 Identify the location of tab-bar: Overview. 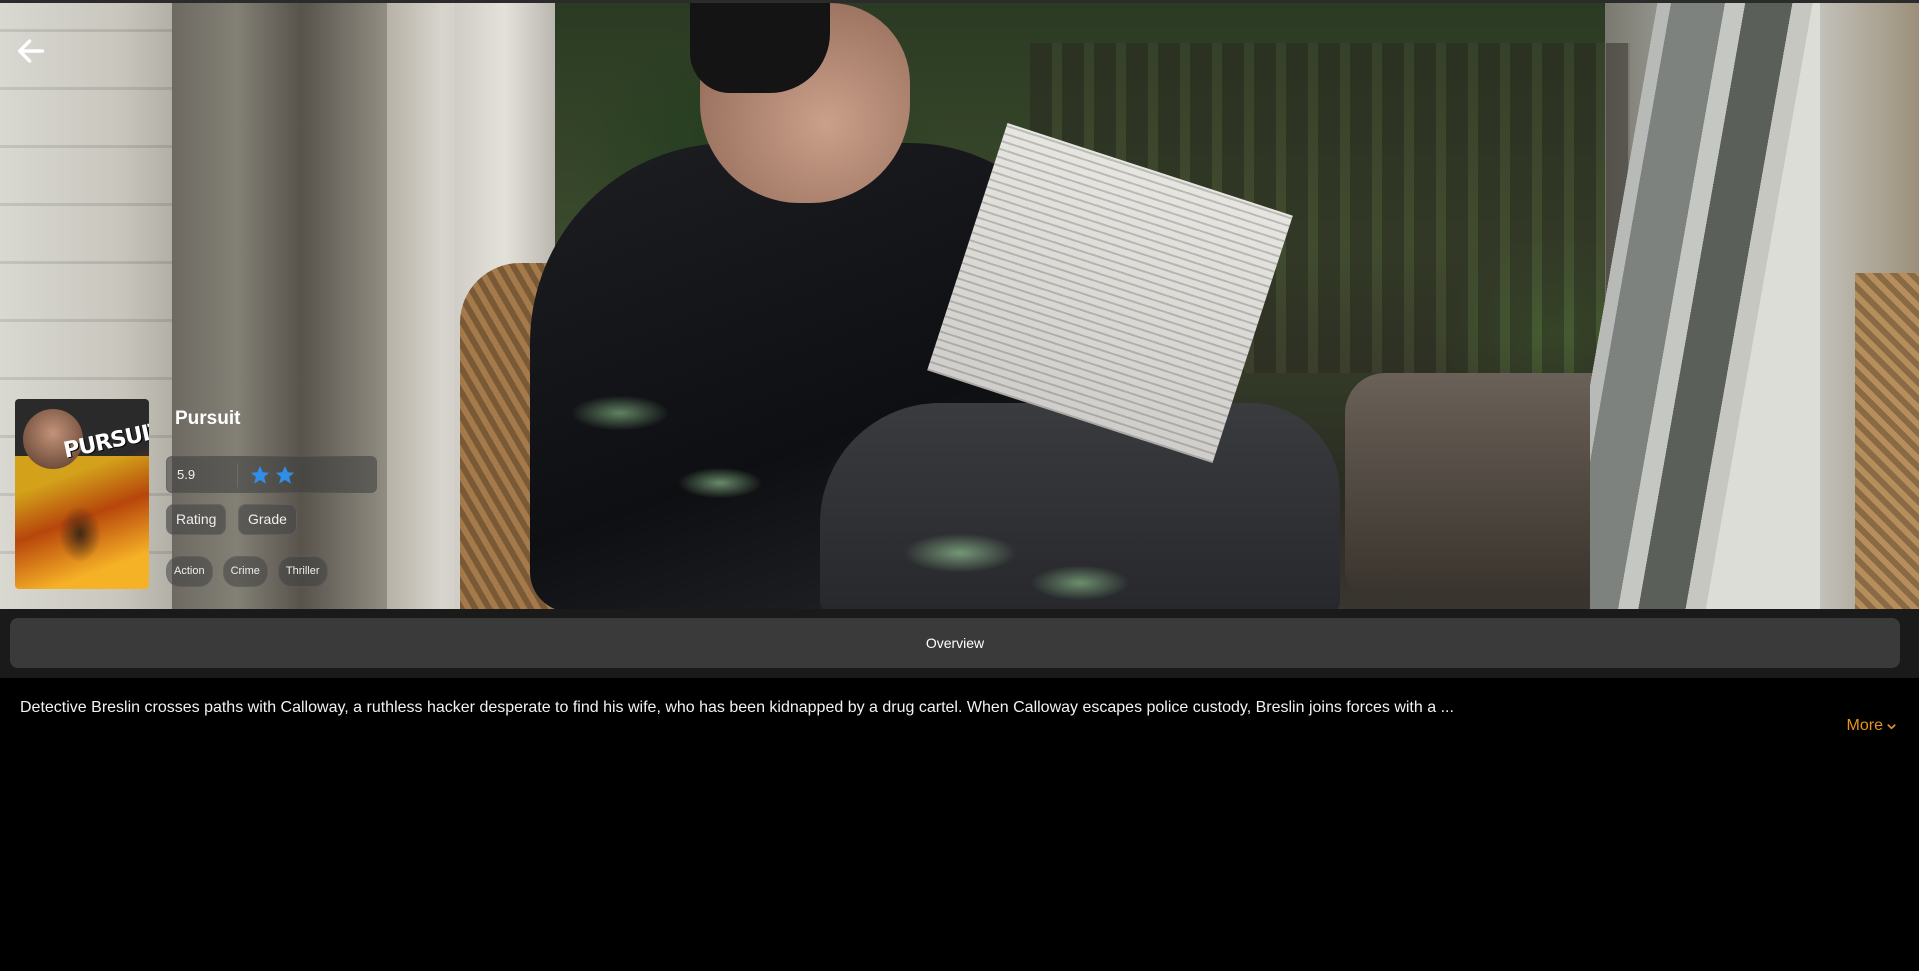
(959, 643).